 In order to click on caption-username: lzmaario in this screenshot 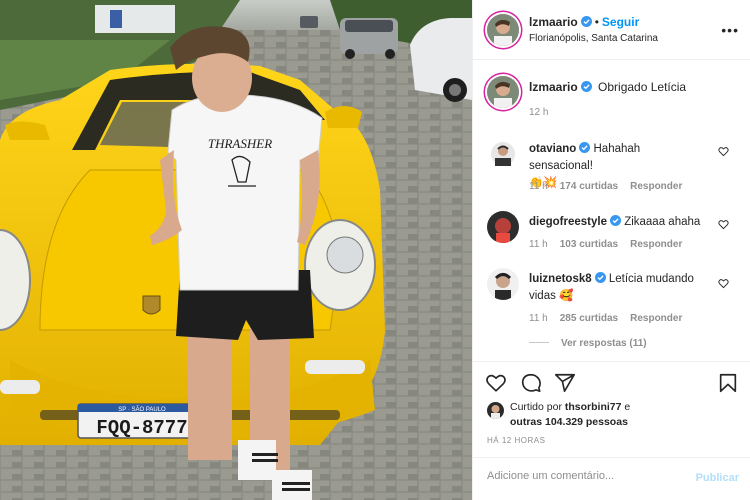, I will do `click(553, 87)`.